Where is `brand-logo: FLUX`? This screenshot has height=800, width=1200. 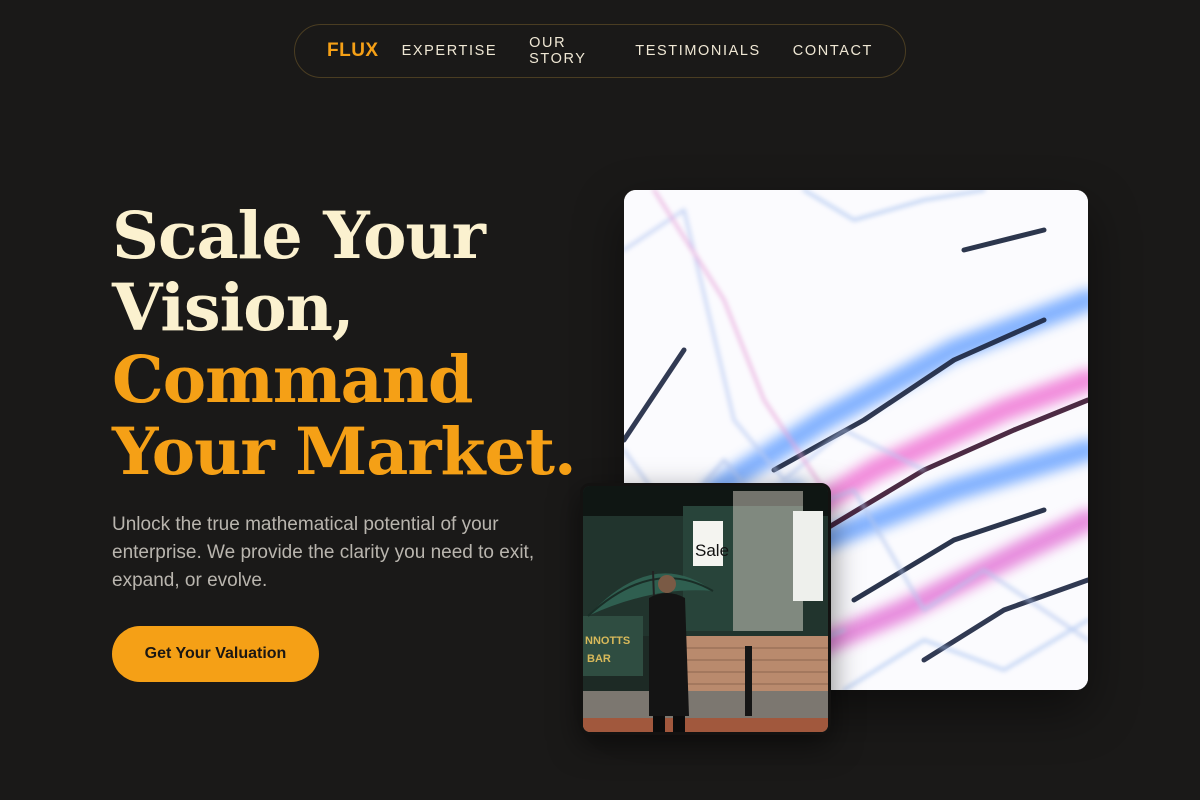
brand-logo: FLUX is located at coordinates (353, 51).